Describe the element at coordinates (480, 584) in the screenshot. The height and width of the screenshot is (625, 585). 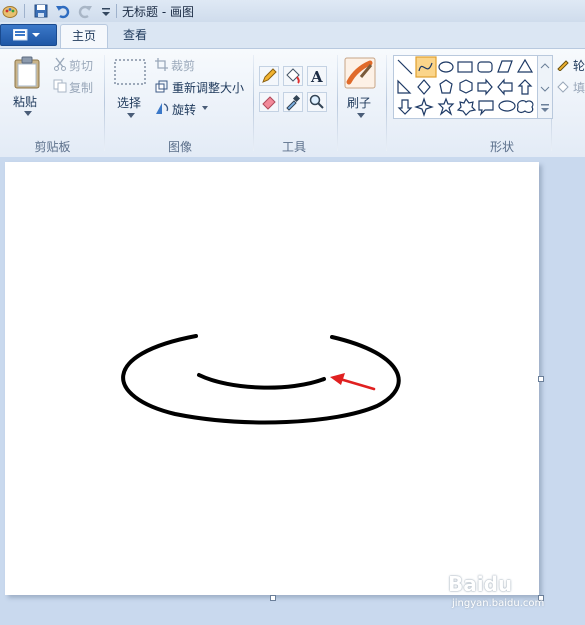
I see `baidu-watermark: Baidu` at that location.